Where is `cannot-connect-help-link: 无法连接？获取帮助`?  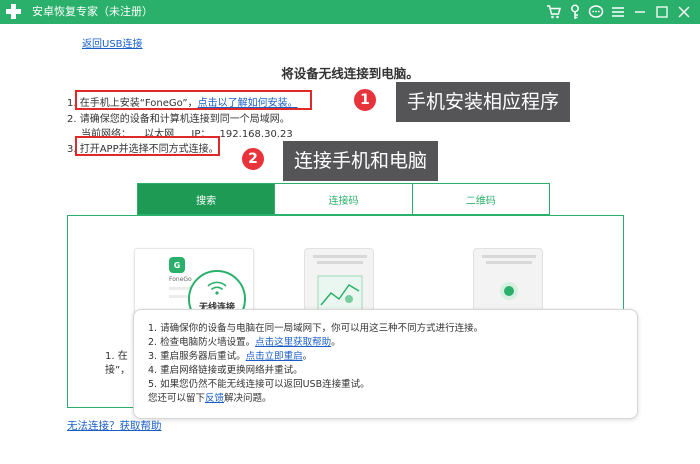
cannot-connect-help-link: 无法连接？获取帮助 is located at coordinates (114, 426).